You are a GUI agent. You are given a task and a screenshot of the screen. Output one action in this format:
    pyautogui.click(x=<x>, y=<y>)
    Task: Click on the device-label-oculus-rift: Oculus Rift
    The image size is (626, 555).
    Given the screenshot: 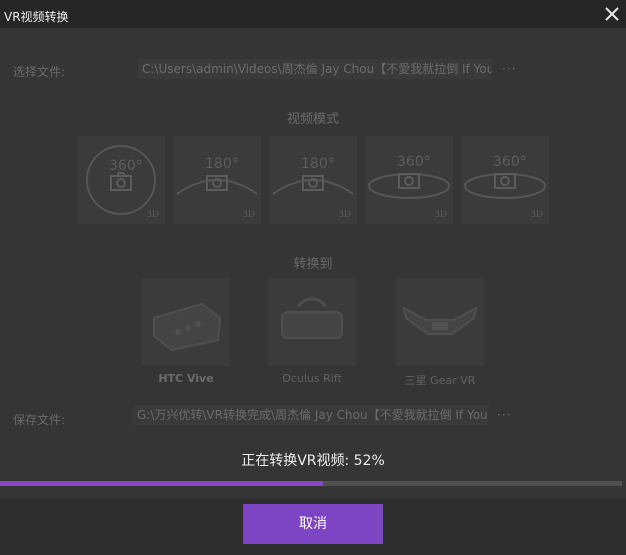 What is the action you would take?
    pyautogui.click(x=312, y=378)
    